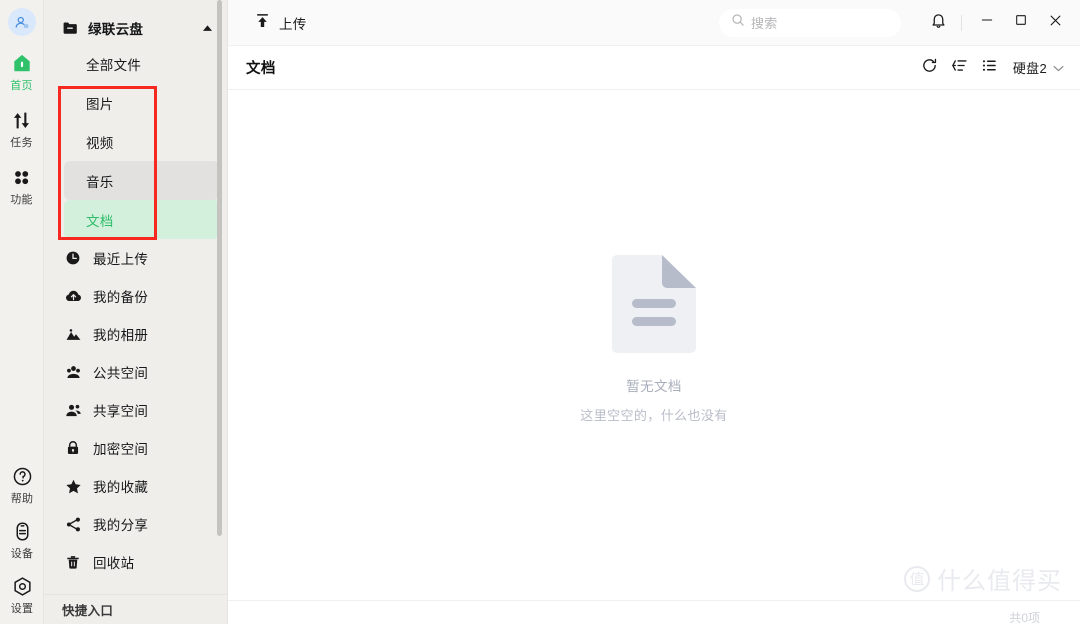  I want to click on rail-item-tasks: 任务, so click(22, 129).